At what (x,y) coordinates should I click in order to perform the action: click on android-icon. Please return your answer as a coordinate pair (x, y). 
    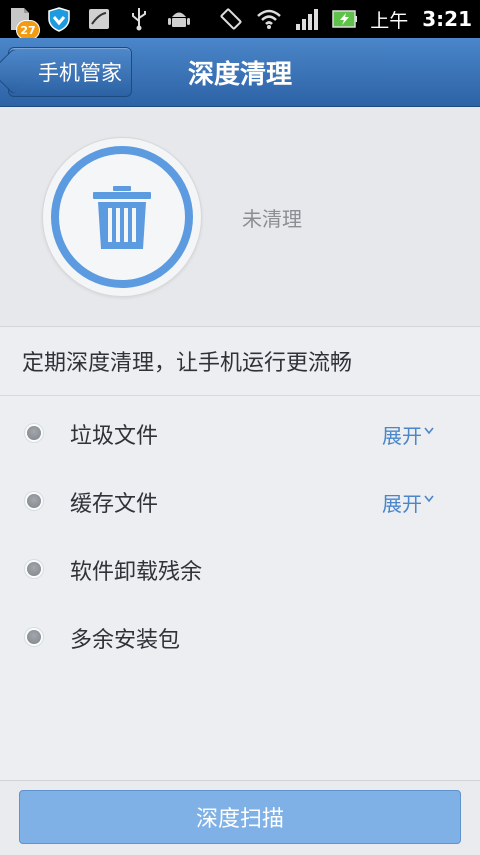
    Looking at the image, I should click on (179, 19).